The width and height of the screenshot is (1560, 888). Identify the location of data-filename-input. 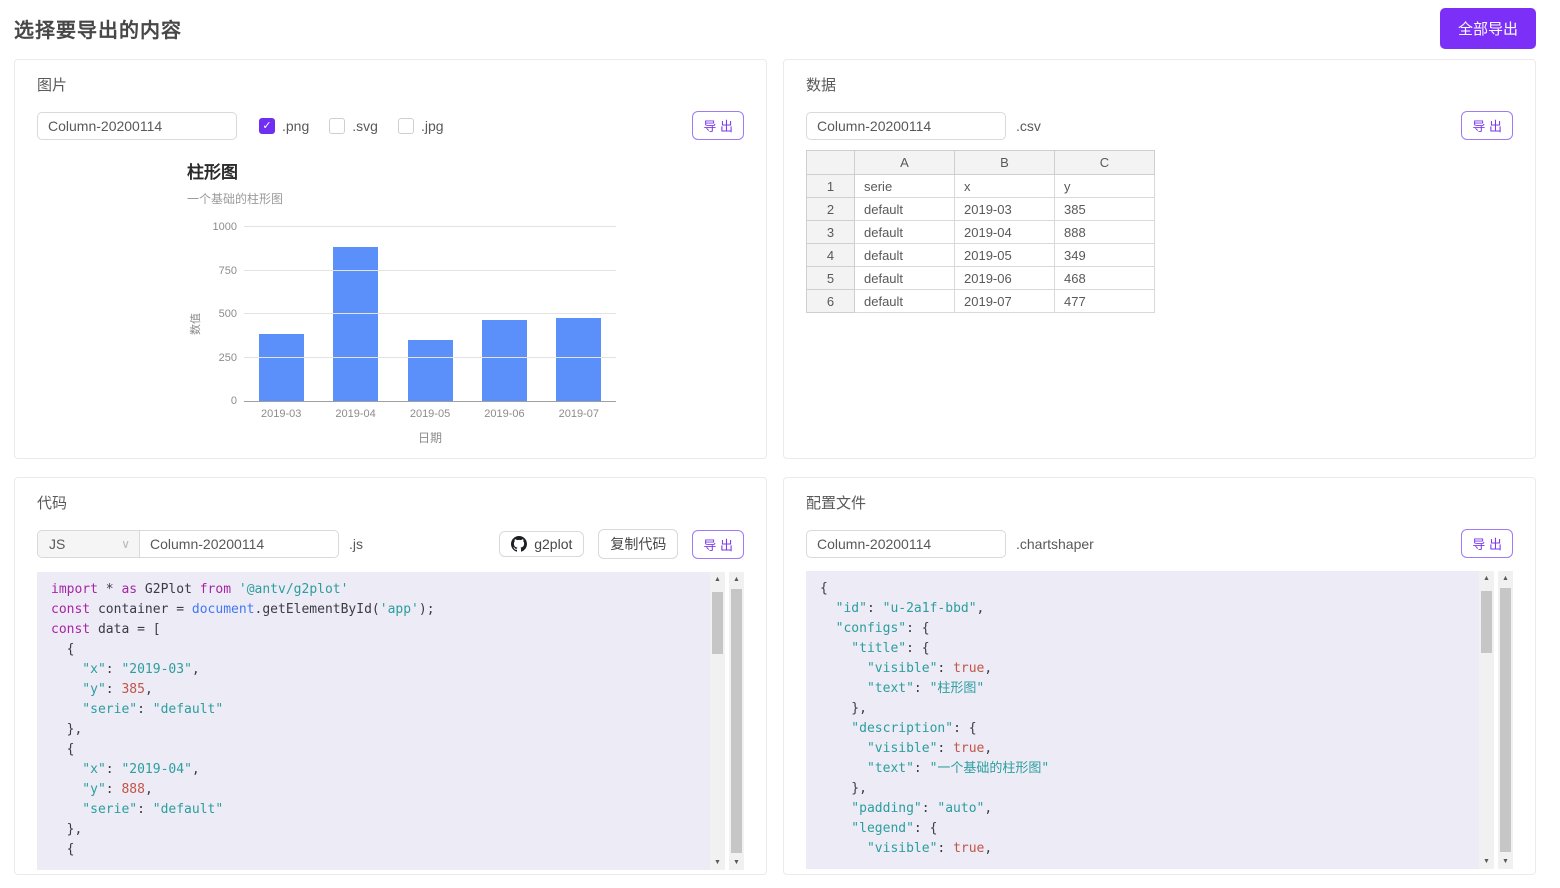
(906, 125).